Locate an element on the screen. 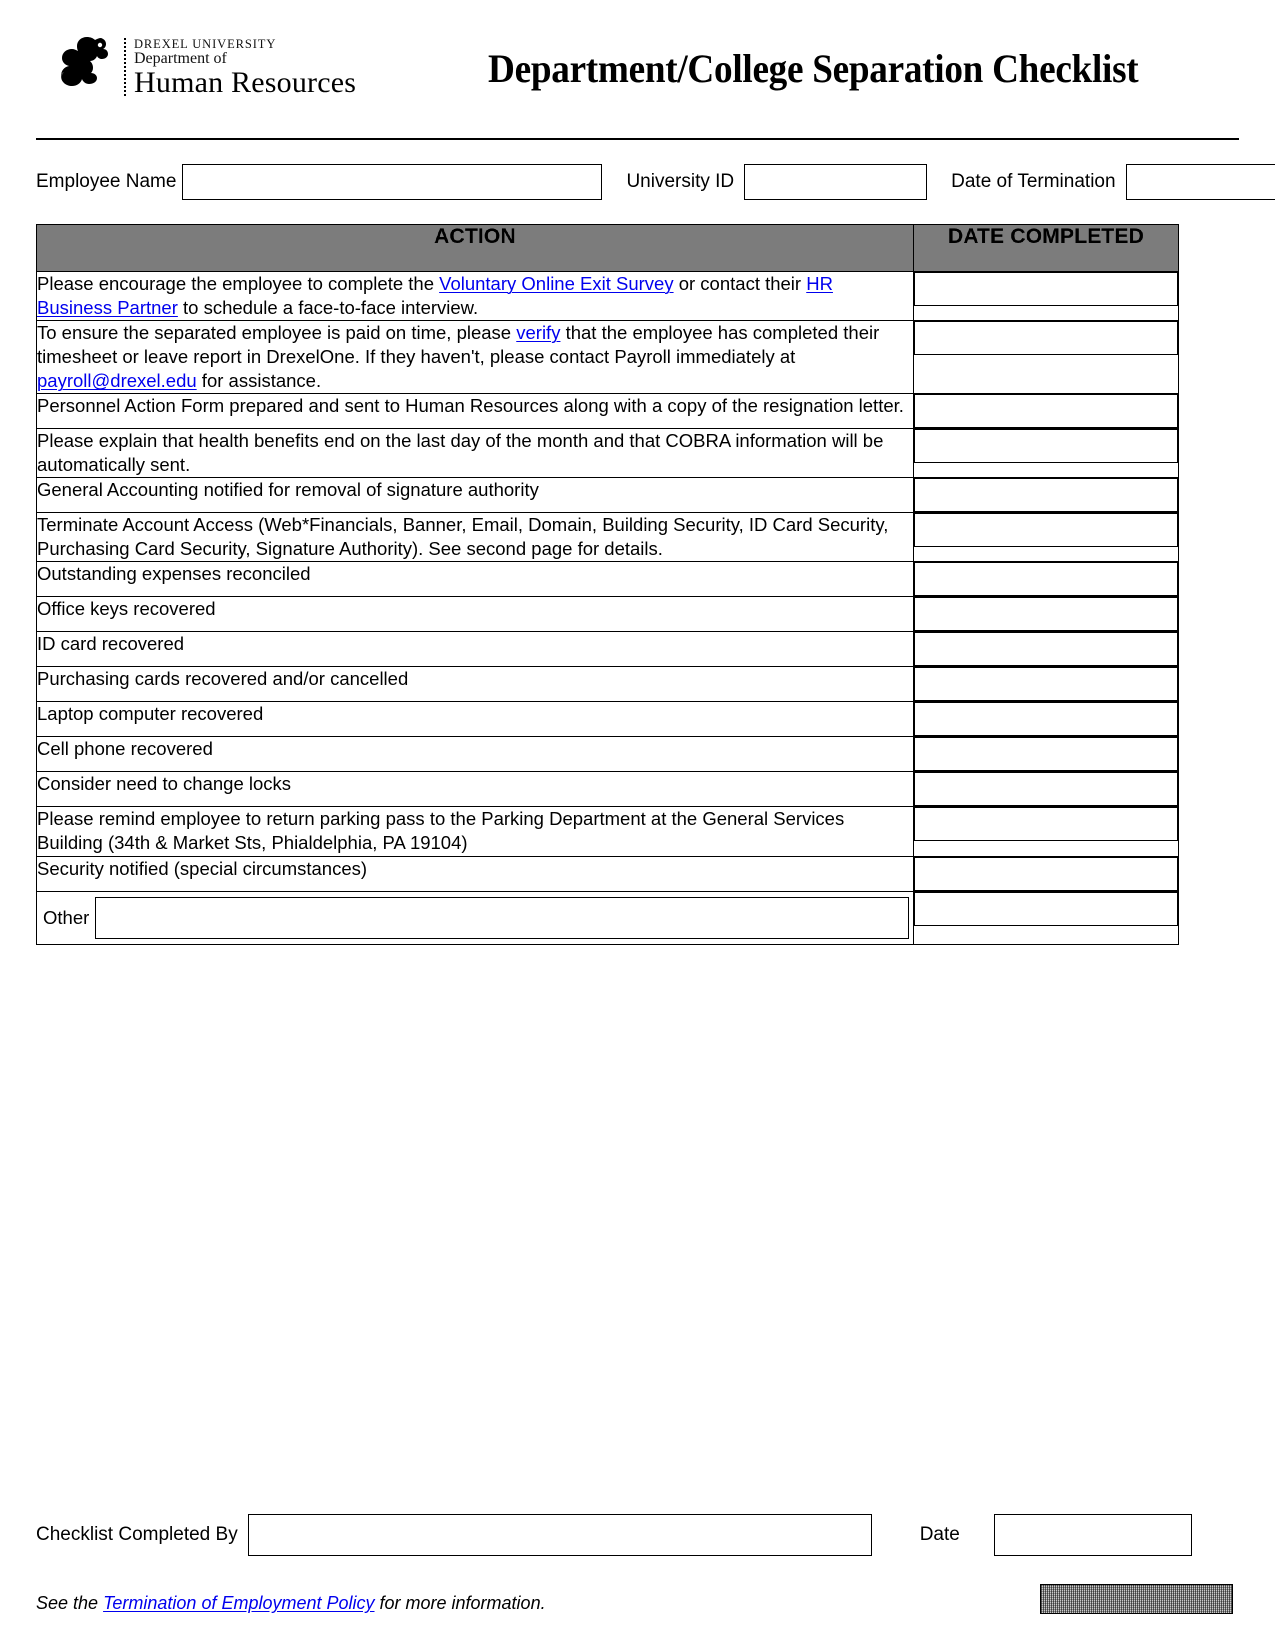 Image resolution: width=1275 pixels, height=1650 pixels. date-completed-input-general-accounting is located at coordinates (1046, 495).